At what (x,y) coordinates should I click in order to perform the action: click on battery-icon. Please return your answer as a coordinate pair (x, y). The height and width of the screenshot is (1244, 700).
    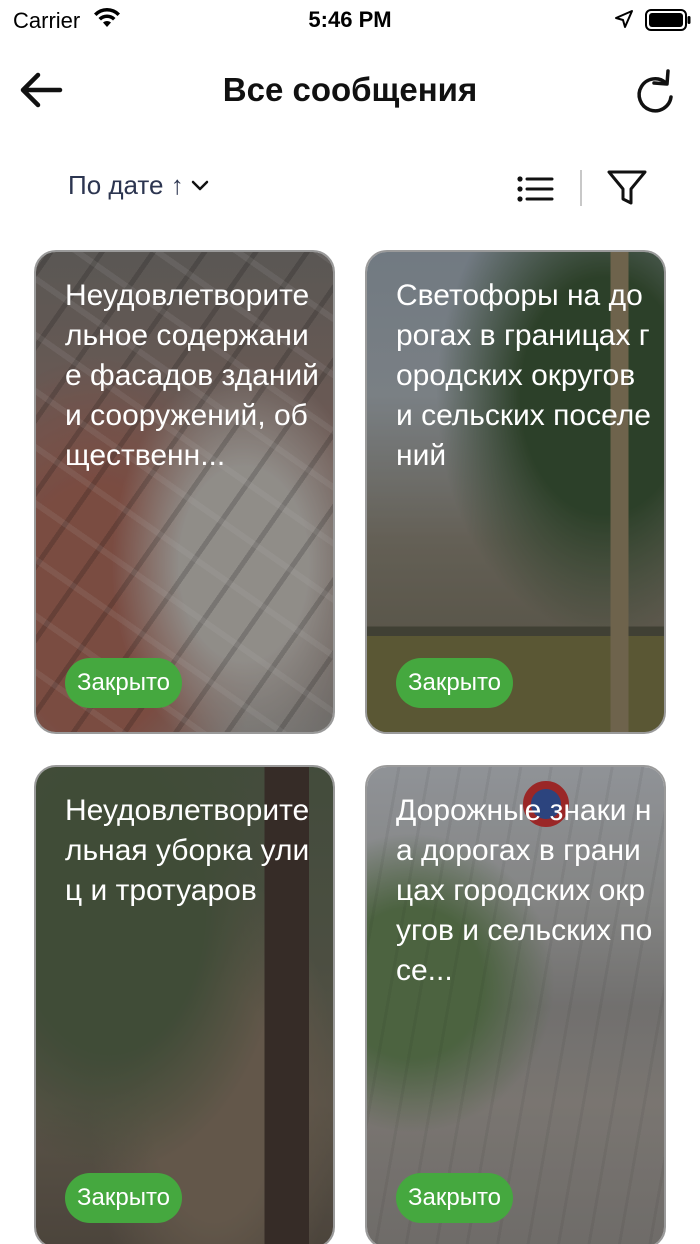
    Looking at the image, I should click on (668, 20).